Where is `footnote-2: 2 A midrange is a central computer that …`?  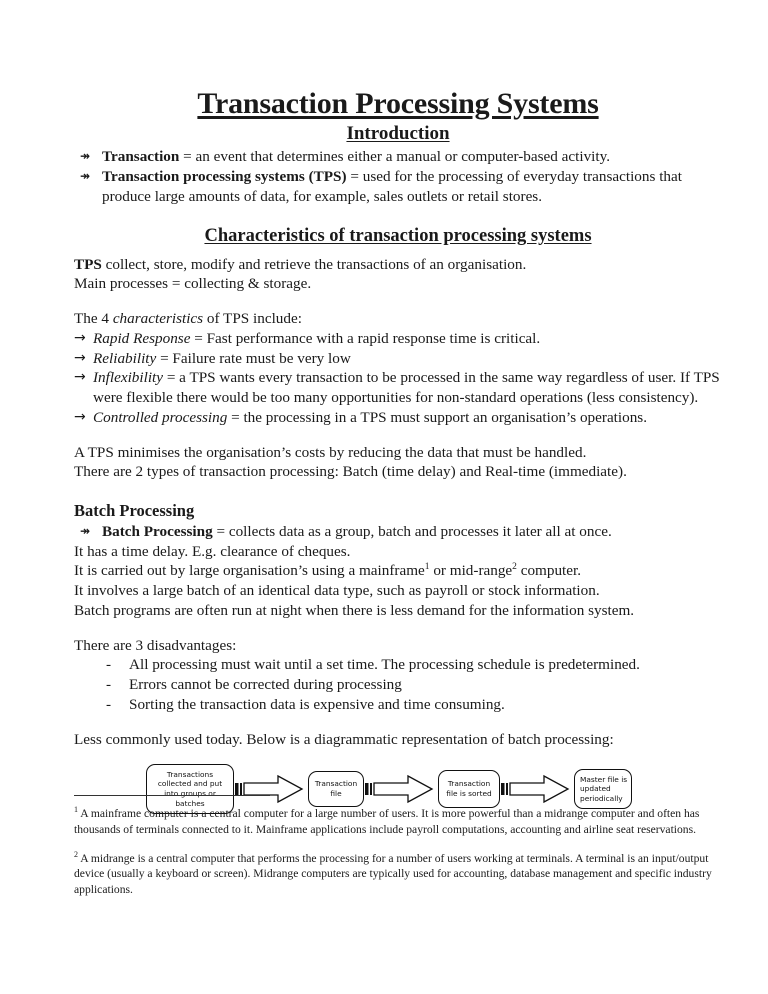 footnote-2: 2 A midrange is a central computer that … is located at coordinates (398, 874).